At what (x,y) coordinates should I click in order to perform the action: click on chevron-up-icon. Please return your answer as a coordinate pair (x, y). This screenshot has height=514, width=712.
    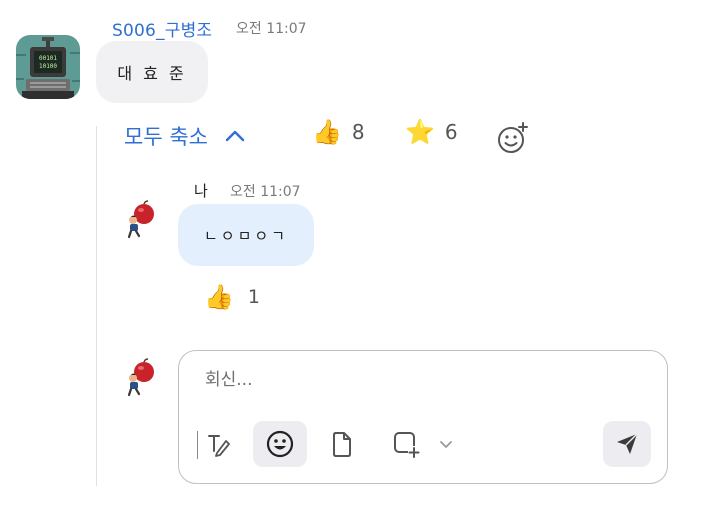
    Looking at the image, I should click on (235, 136).